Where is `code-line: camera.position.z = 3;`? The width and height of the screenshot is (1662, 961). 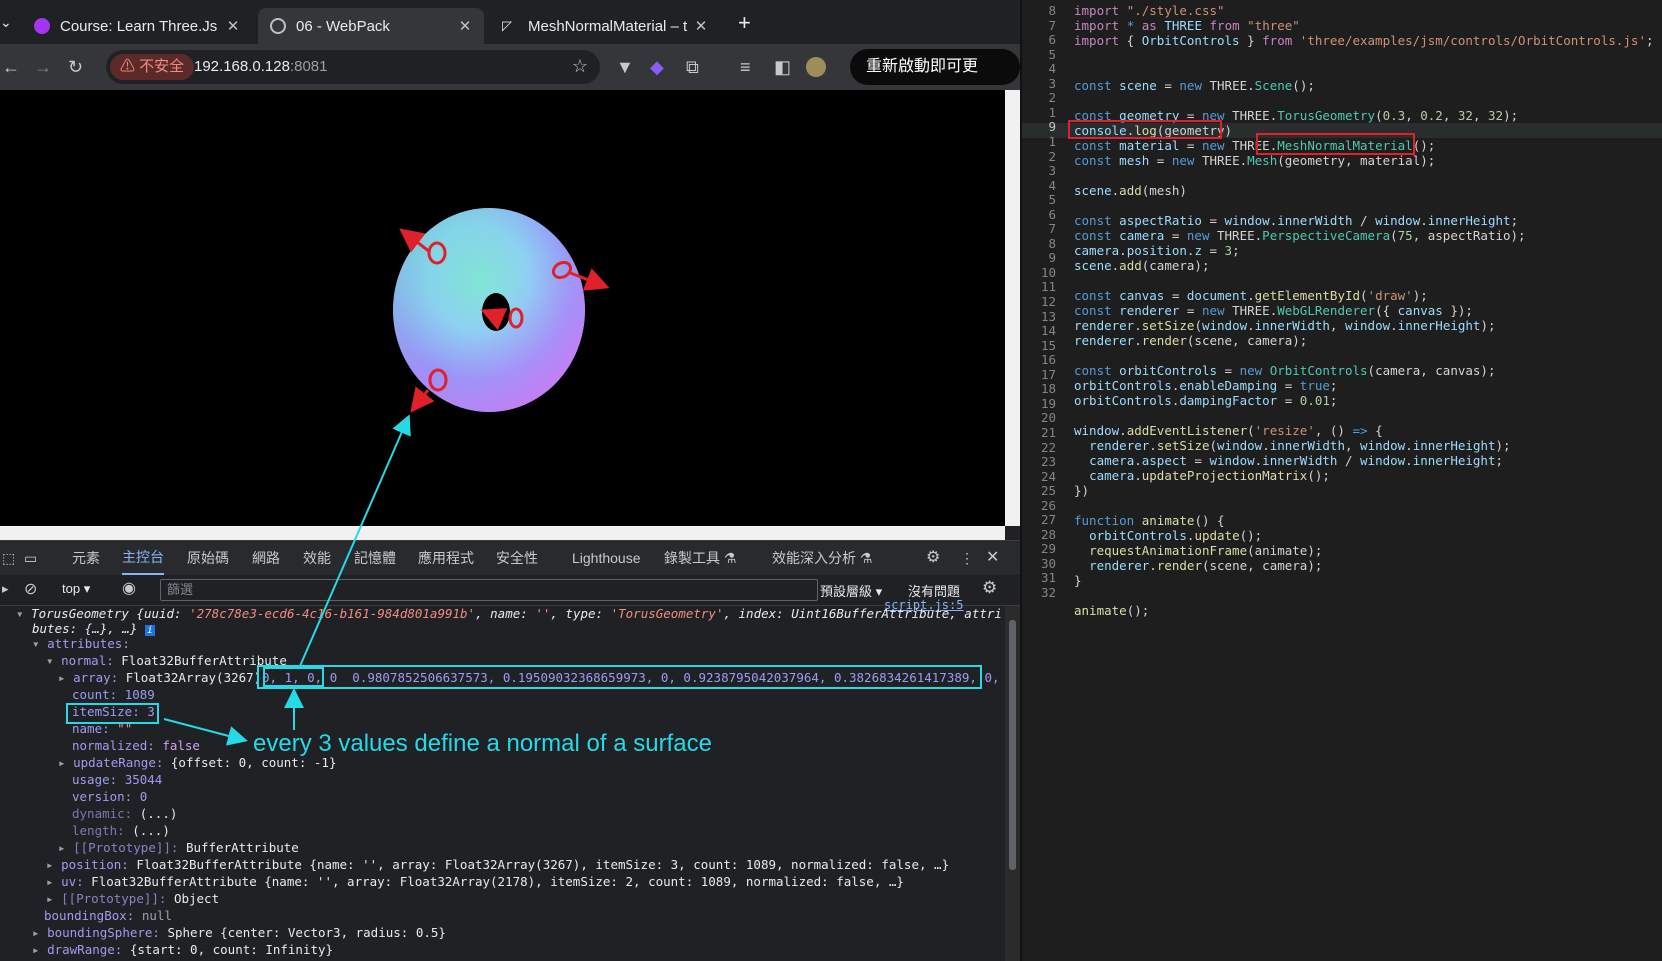
code-line: camera.position.z = 3; is located at coordinates (1157, 250).